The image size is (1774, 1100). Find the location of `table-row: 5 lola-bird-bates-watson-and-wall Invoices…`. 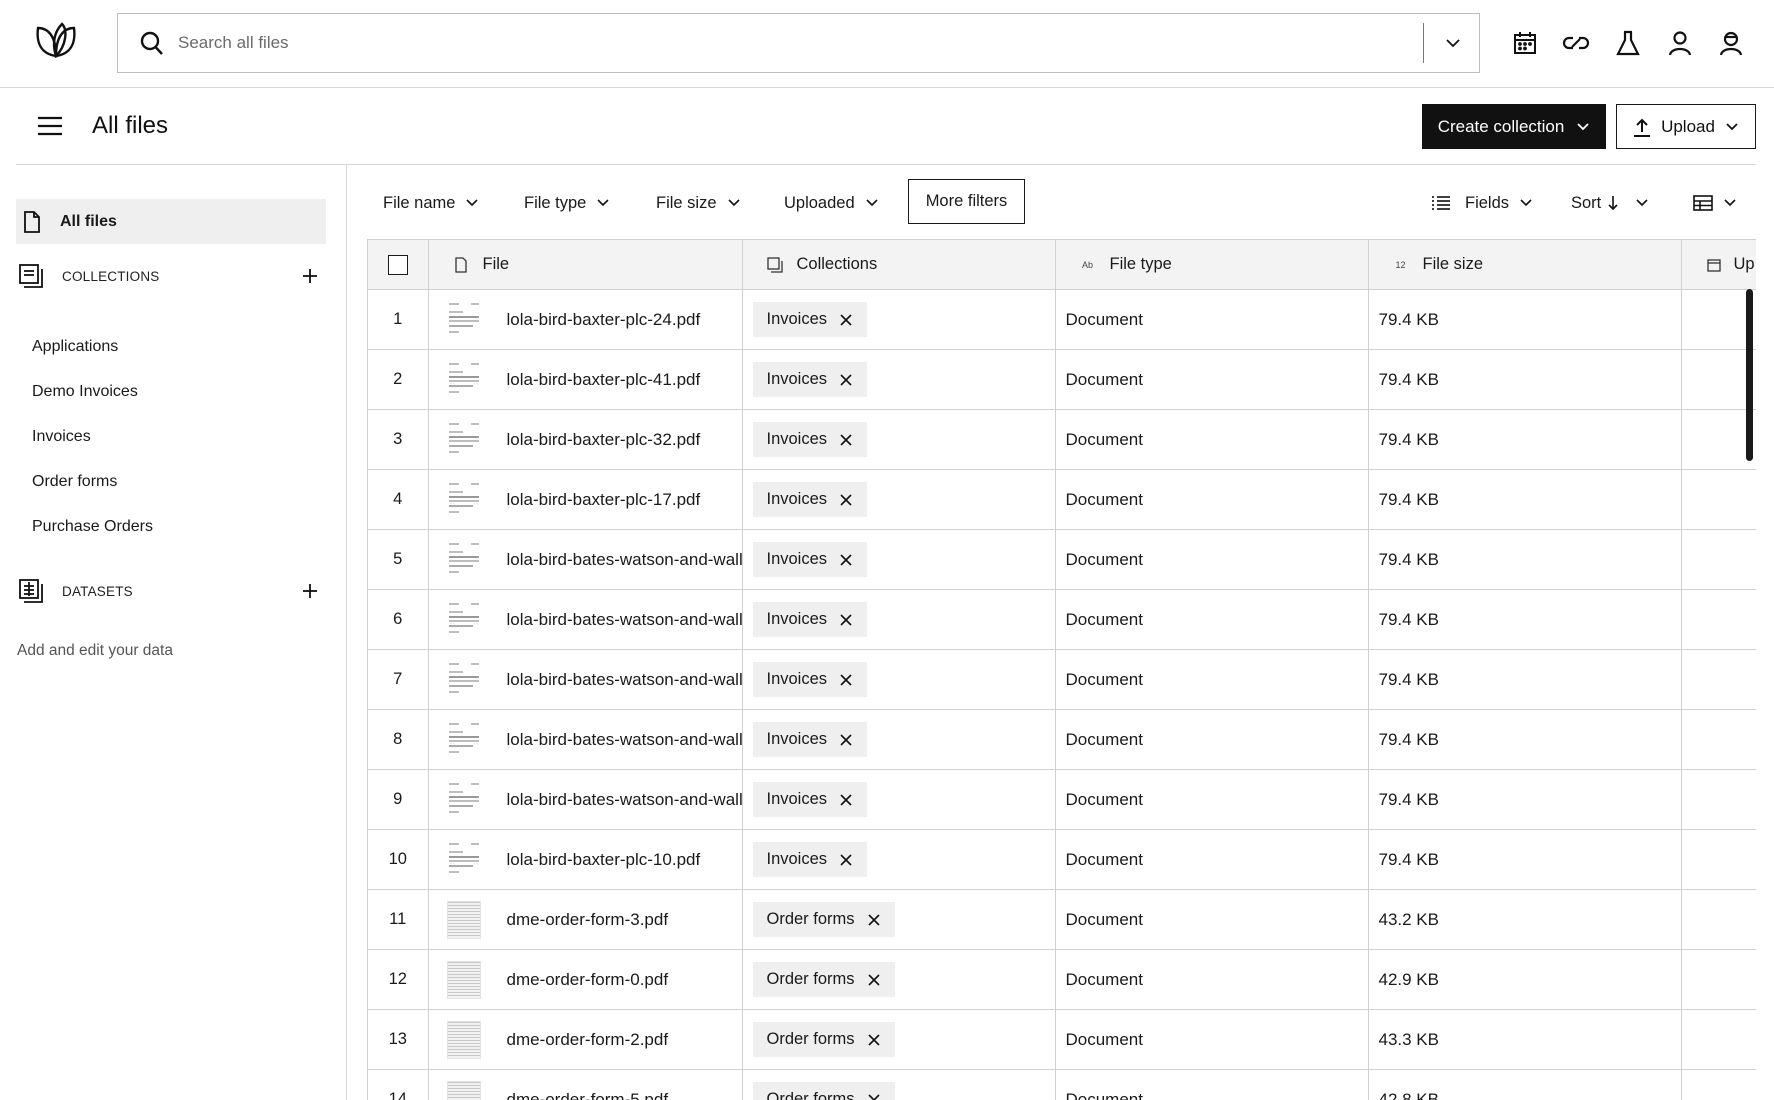

table-row: 5 lola-bird-bates-watson-and-wall Invoices… is located at coordinates (1062, 559).